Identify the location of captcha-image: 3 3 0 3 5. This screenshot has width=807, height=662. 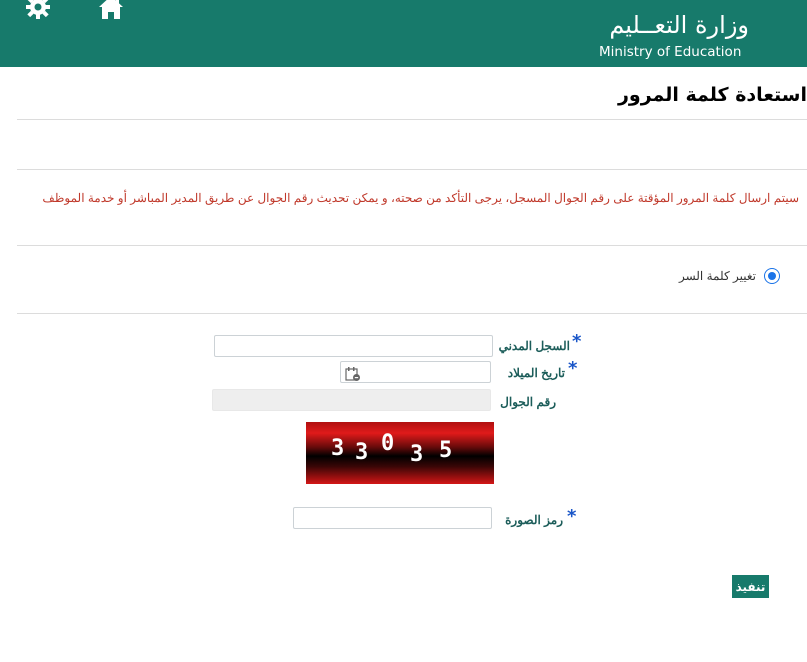
(400, 453).